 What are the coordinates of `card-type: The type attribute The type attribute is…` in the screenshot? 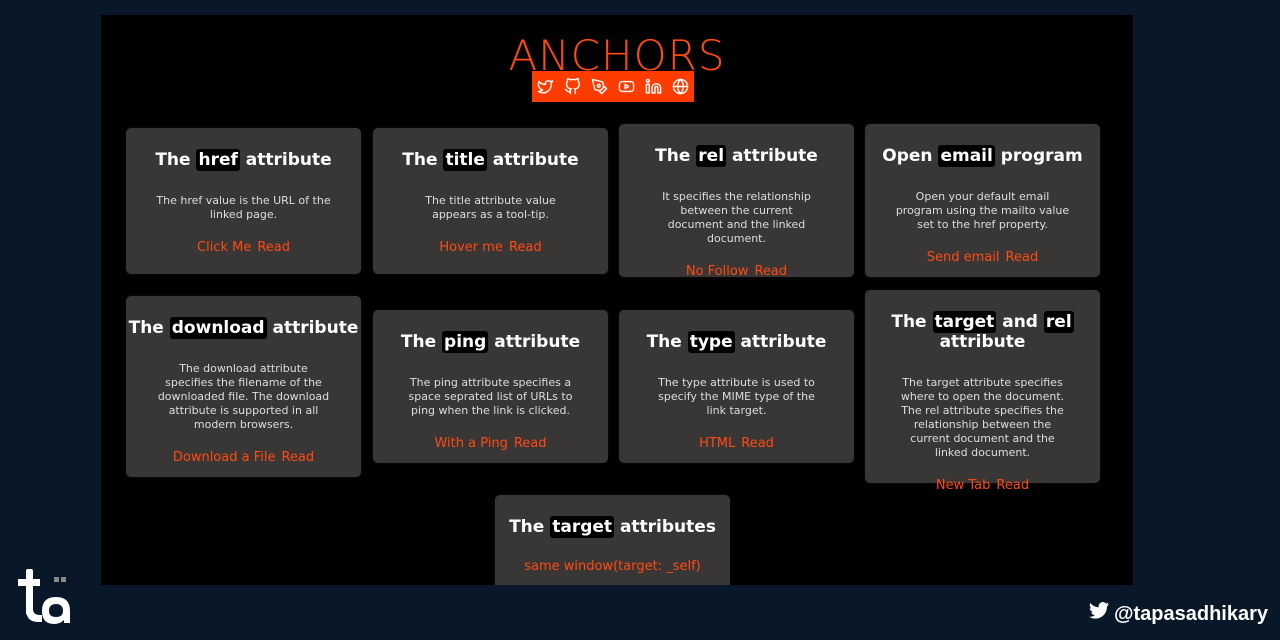 It's located at (736, 386).